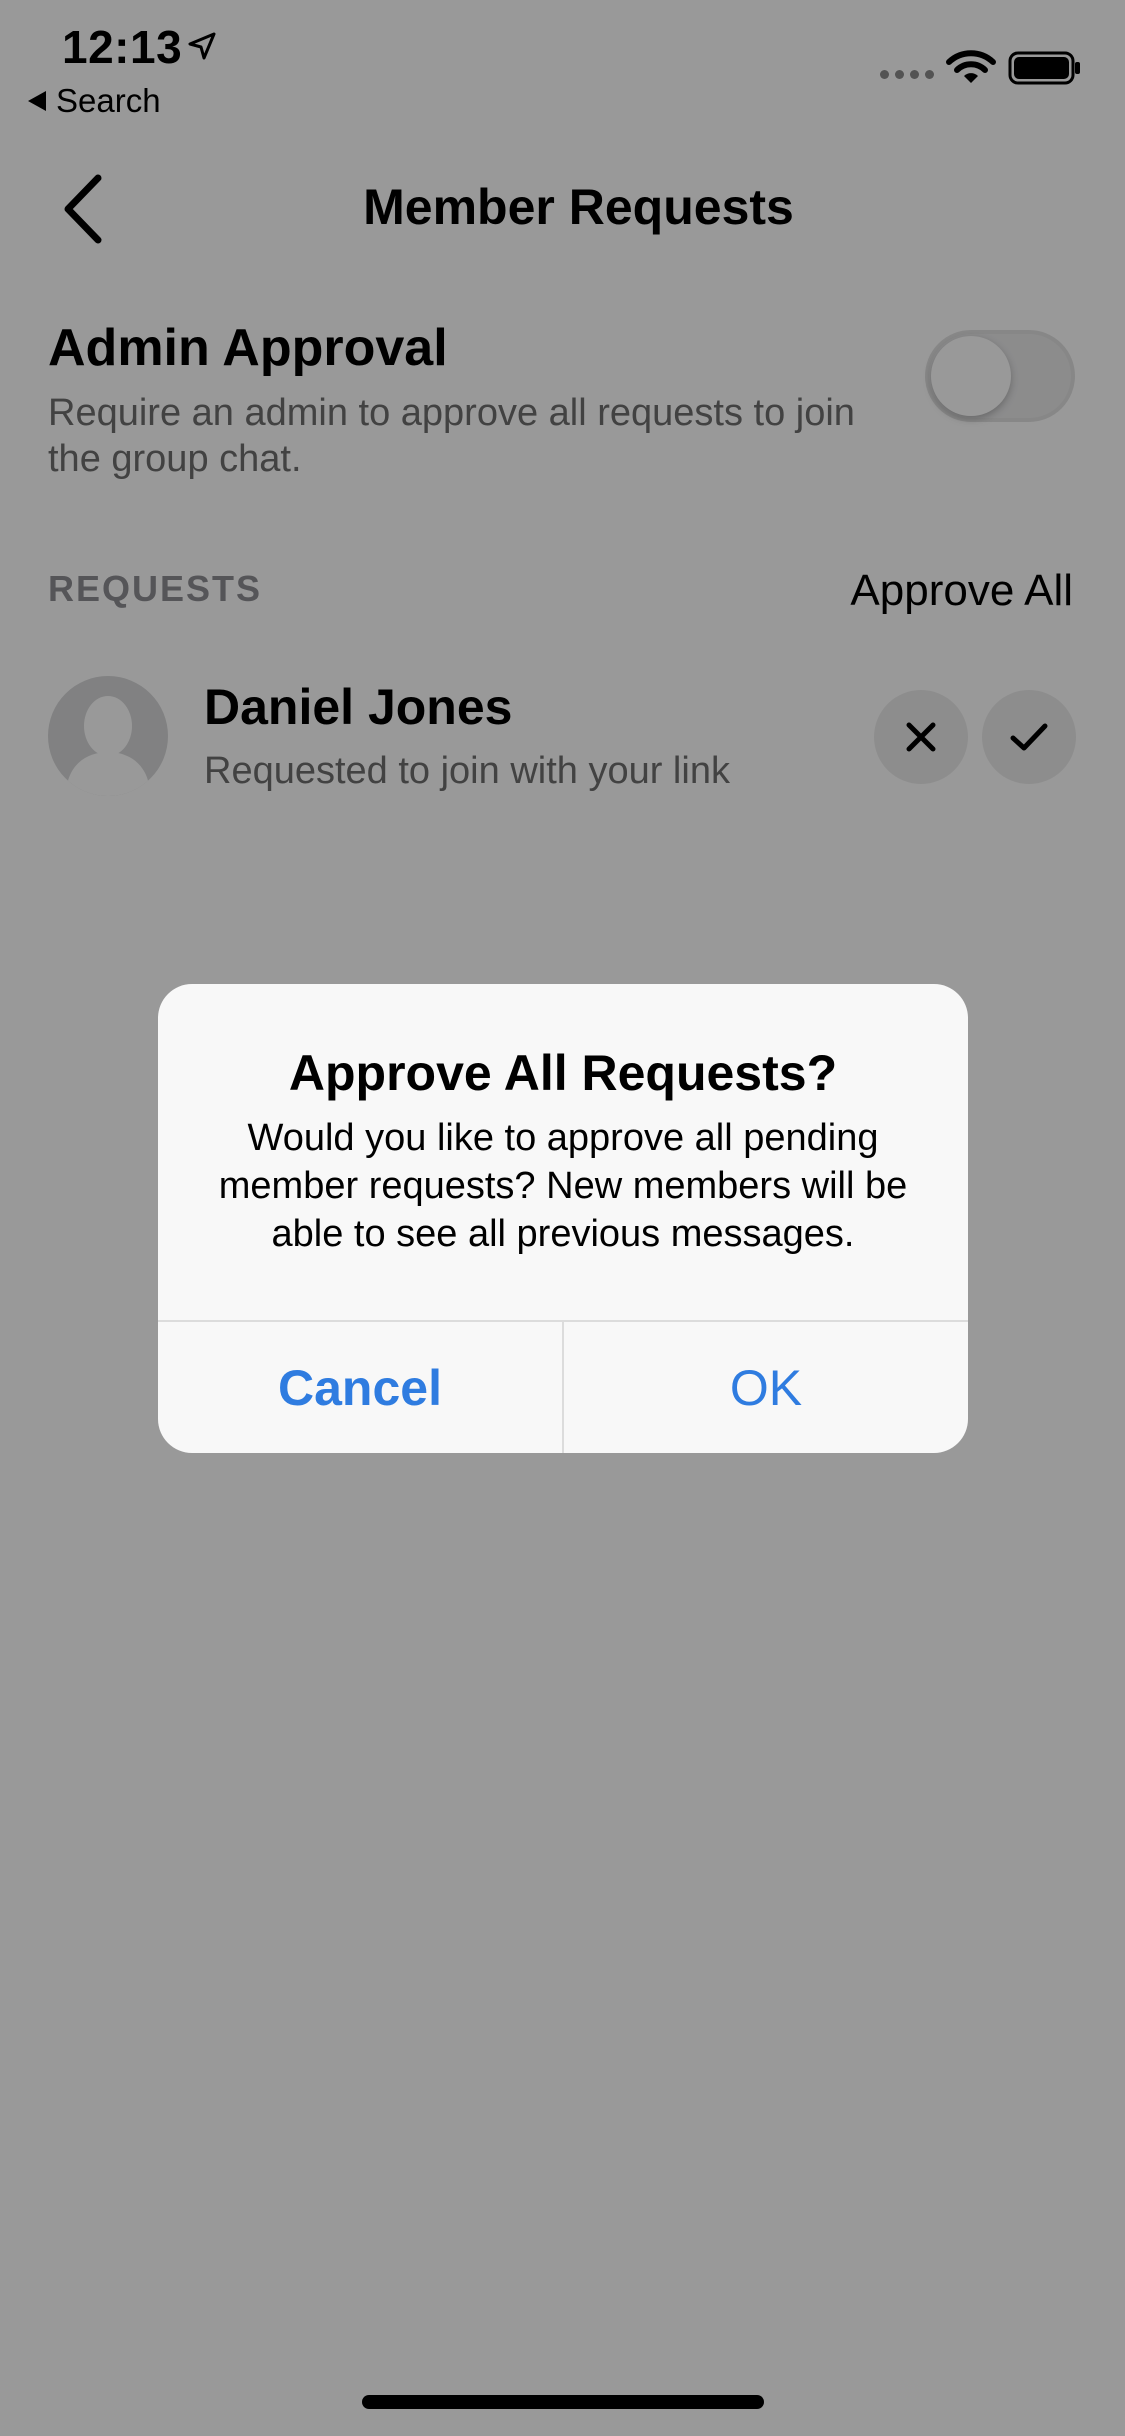  What do you see at coordinates (563, 1073) in the screenshot?
I see `alert-title: Approve All Requests?` at bounding box center [563, 1073].